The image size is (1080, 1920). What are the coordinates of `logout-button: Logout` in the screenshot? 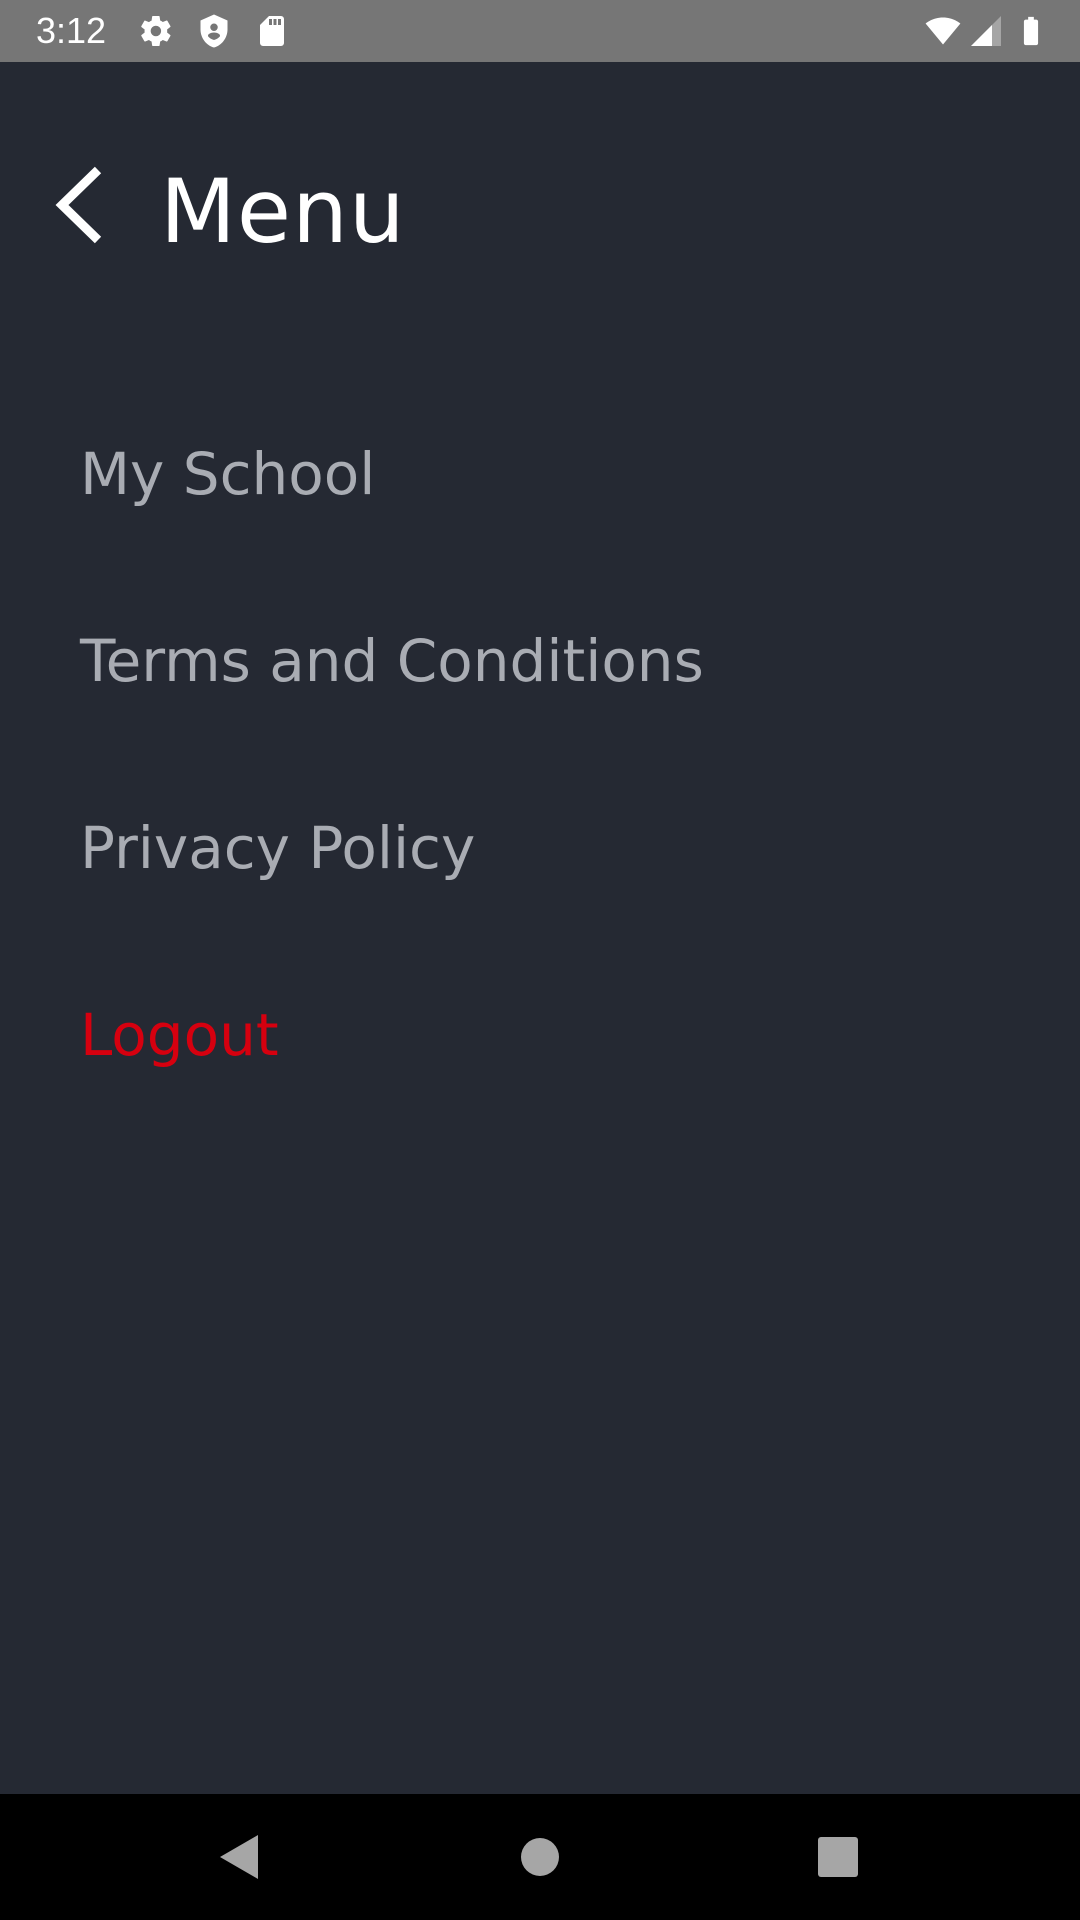 It's located at (179, 1035).